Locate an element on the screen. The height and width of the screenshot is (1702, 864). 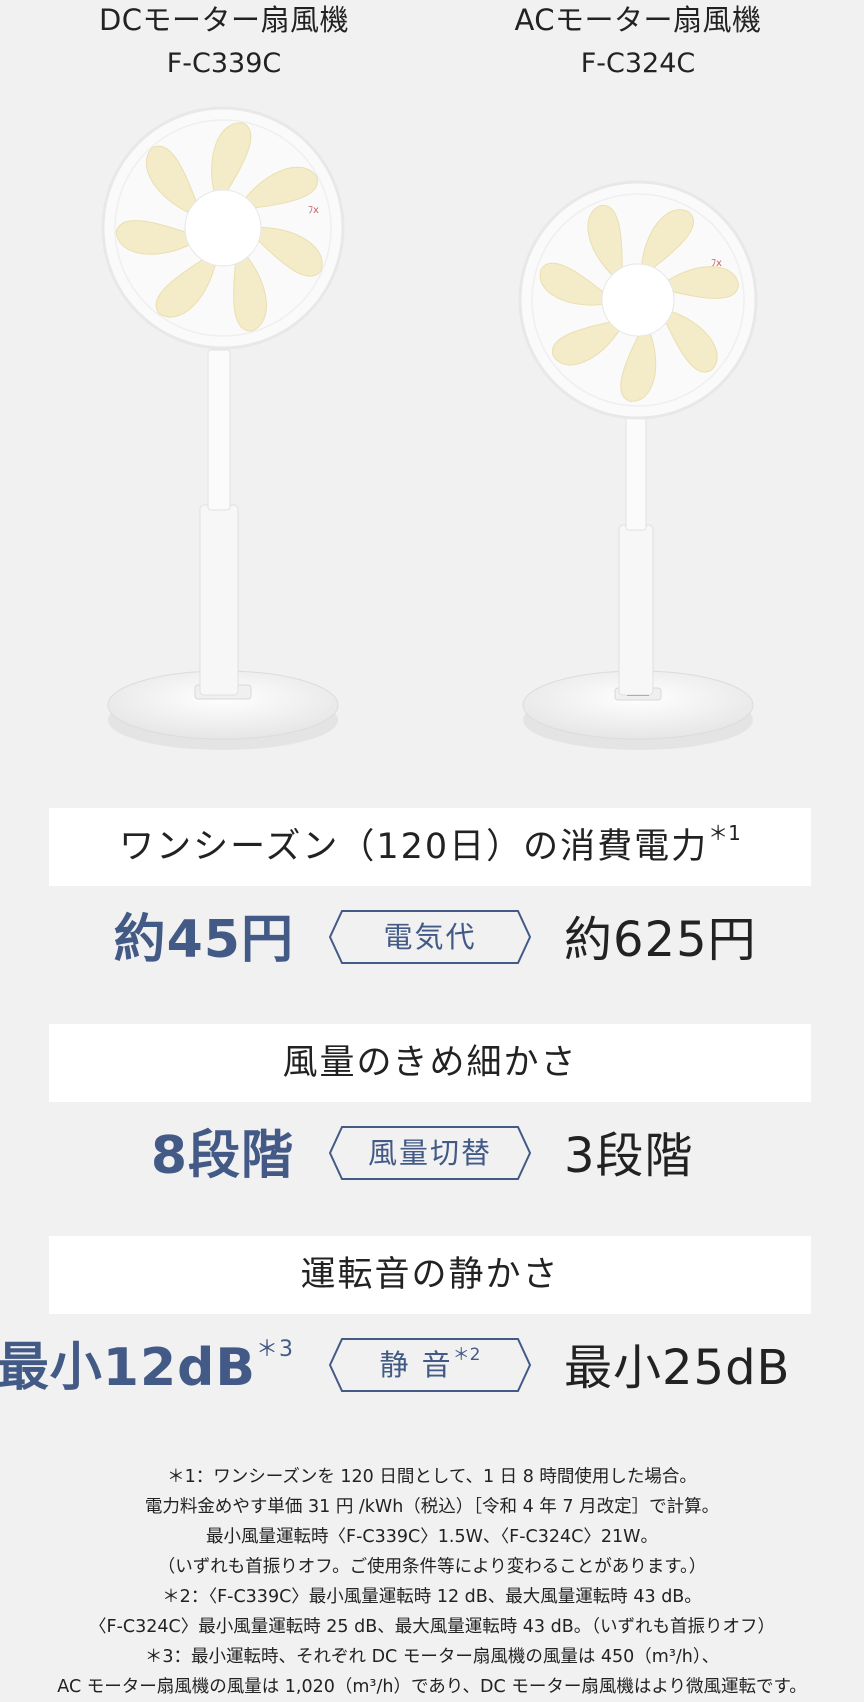
power-heading: ワンシーズン（120日）の消費電力＊1 is located at coordinates (430, 847).